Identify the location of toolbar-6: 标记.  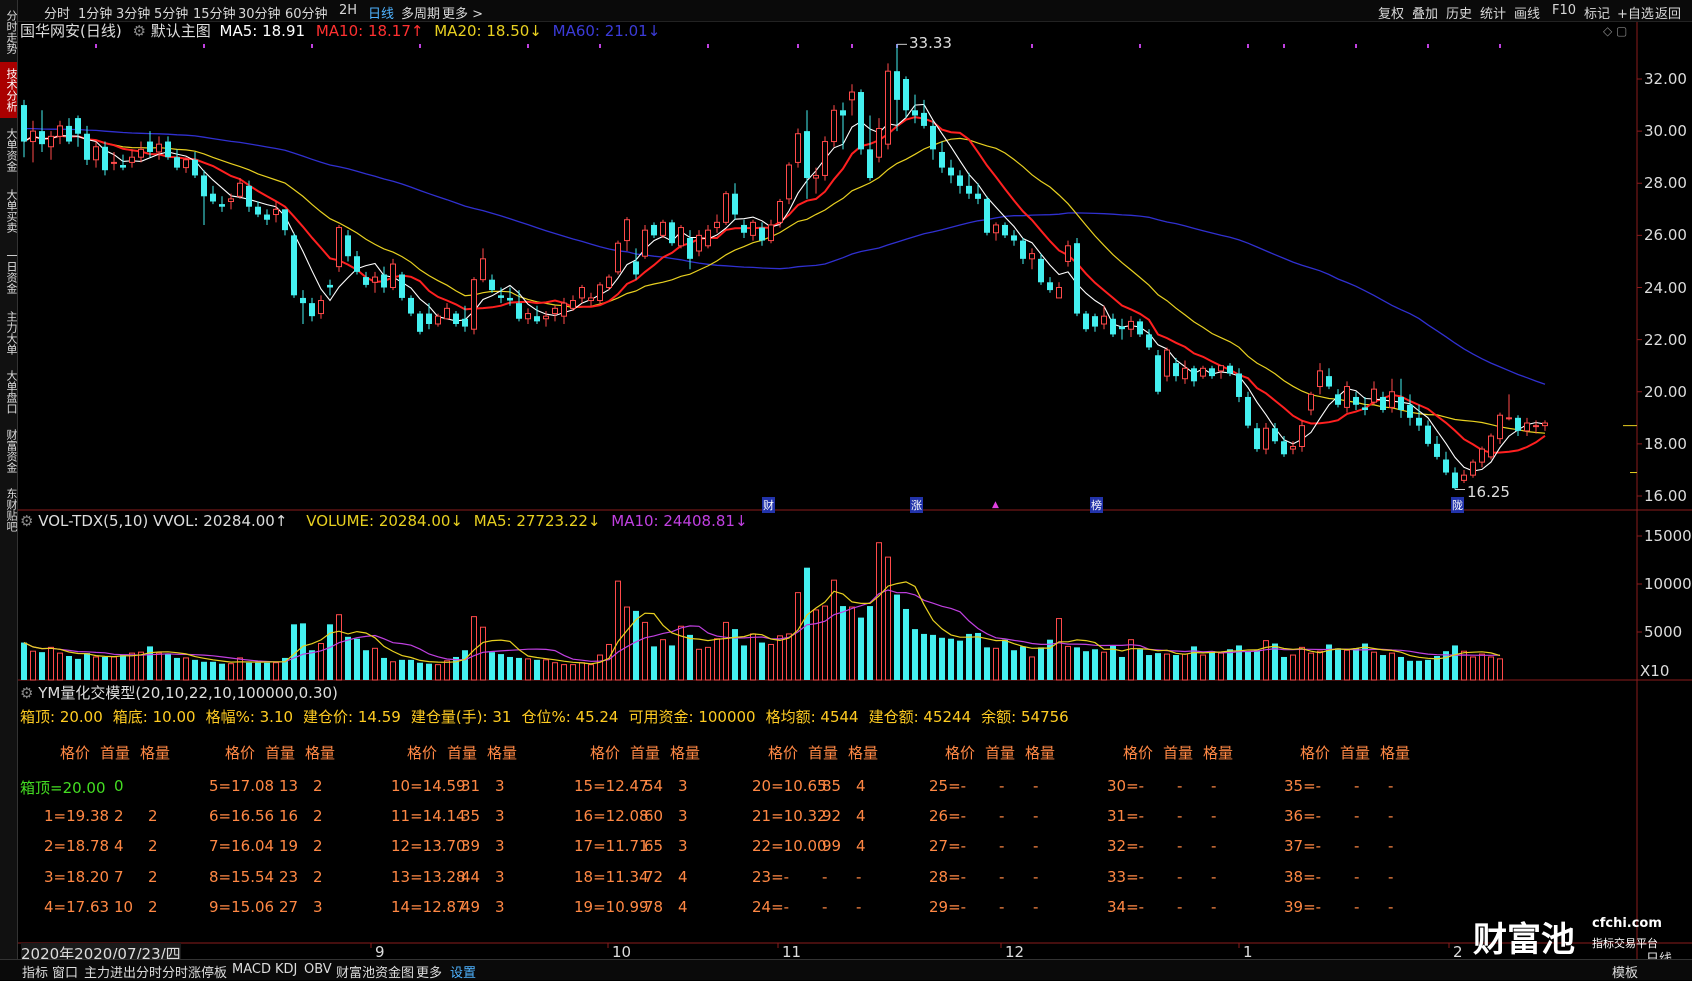
(1597, 12).